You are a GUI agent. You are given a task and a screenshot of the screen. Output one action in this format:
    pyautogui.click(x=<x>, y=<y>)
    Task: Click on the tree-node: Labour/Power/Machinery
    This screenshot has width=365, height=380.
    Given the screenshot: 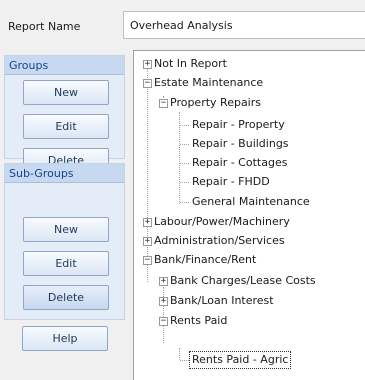 What is the action you would take?
    pyautogui.click(x=222, y=222)
    